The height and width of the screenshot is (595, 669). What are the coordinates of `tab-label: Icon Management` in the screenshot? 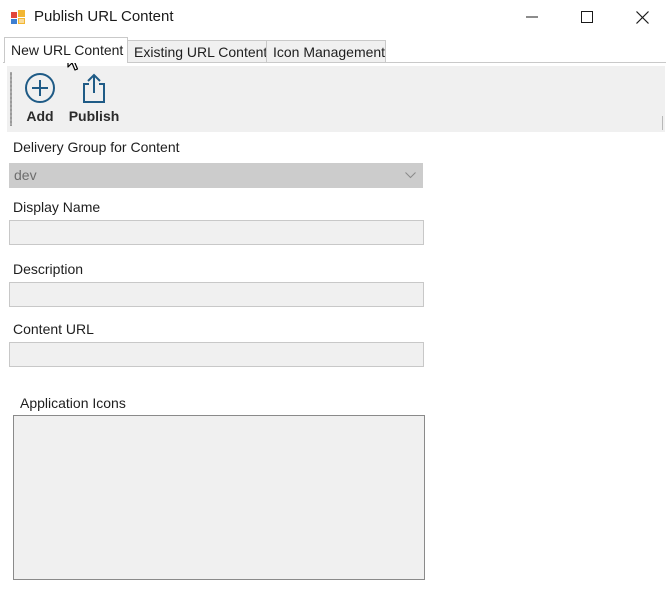 It's located at (329, 52).